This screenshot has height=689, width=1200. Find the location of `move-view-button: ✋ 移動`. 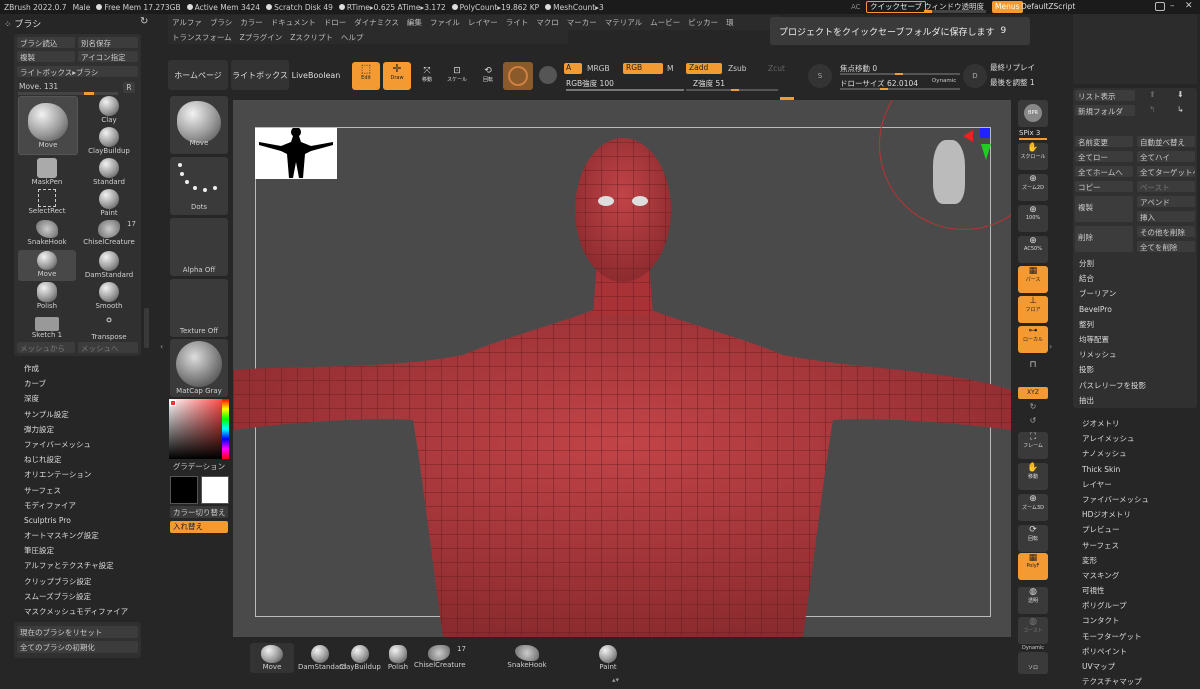

move-view-button: ✋ 移動 is located at coordinates (1033, 476).